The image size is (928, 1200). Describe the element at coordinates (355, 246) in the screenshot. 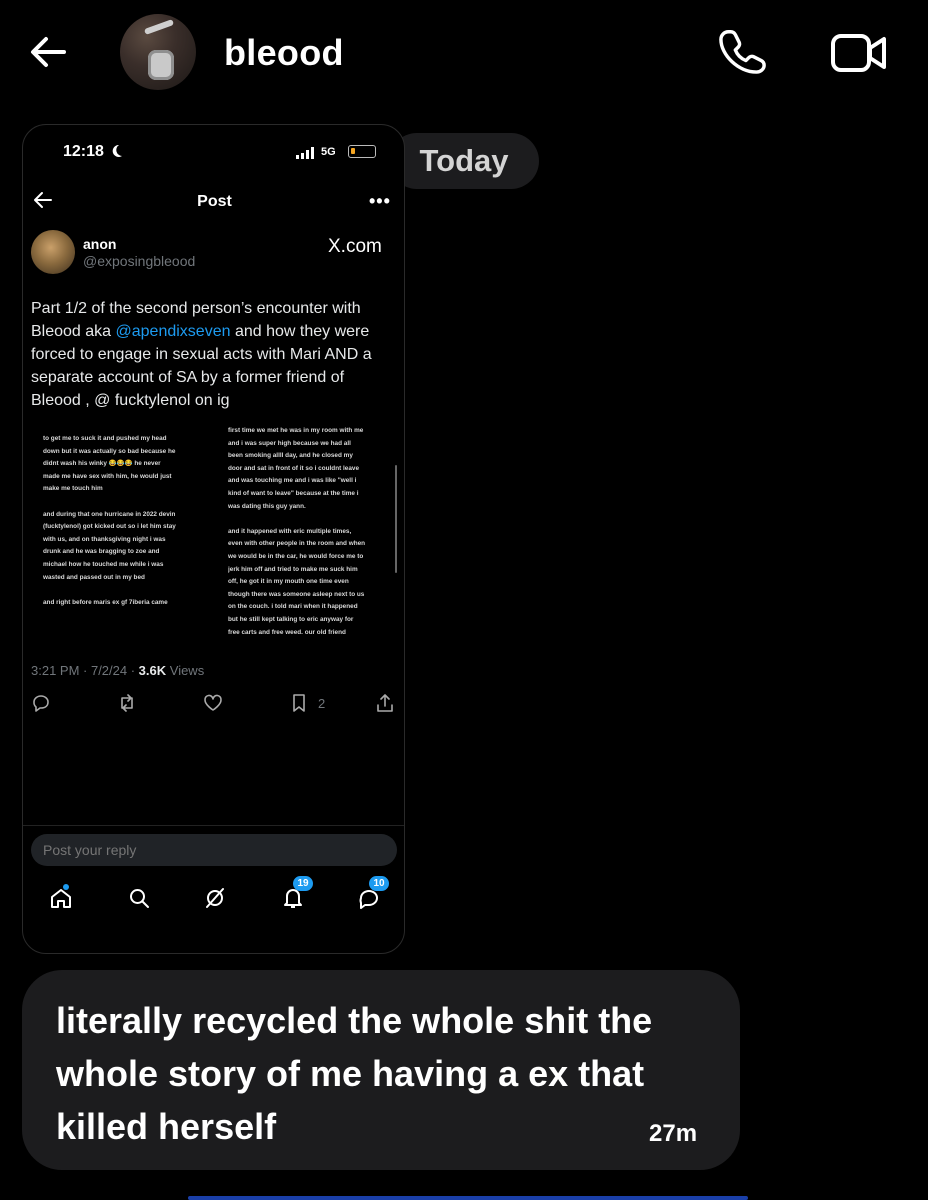

I see `source-watermark: X.com` at that location.